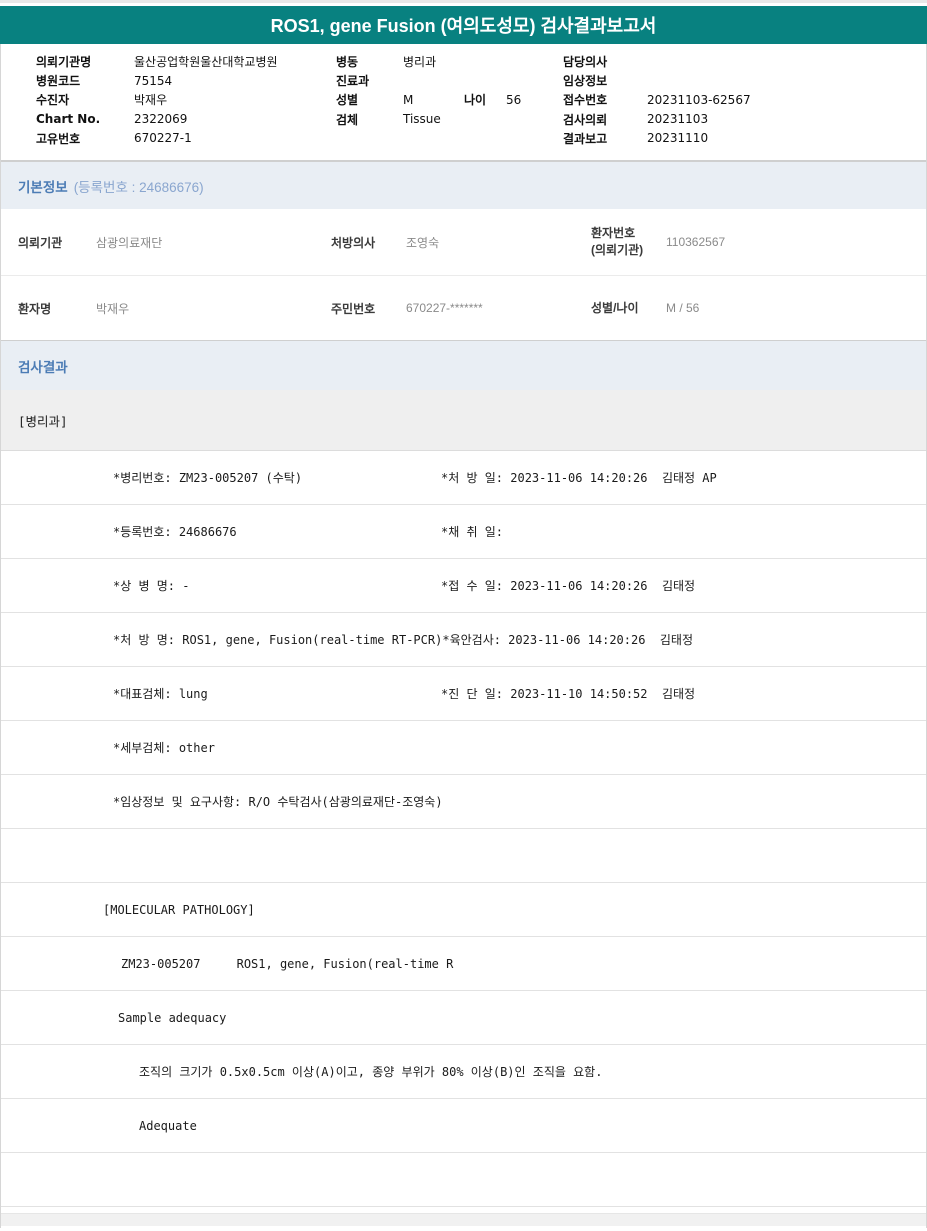  I want to click on field-label: 담당의사, so click(585, 62).